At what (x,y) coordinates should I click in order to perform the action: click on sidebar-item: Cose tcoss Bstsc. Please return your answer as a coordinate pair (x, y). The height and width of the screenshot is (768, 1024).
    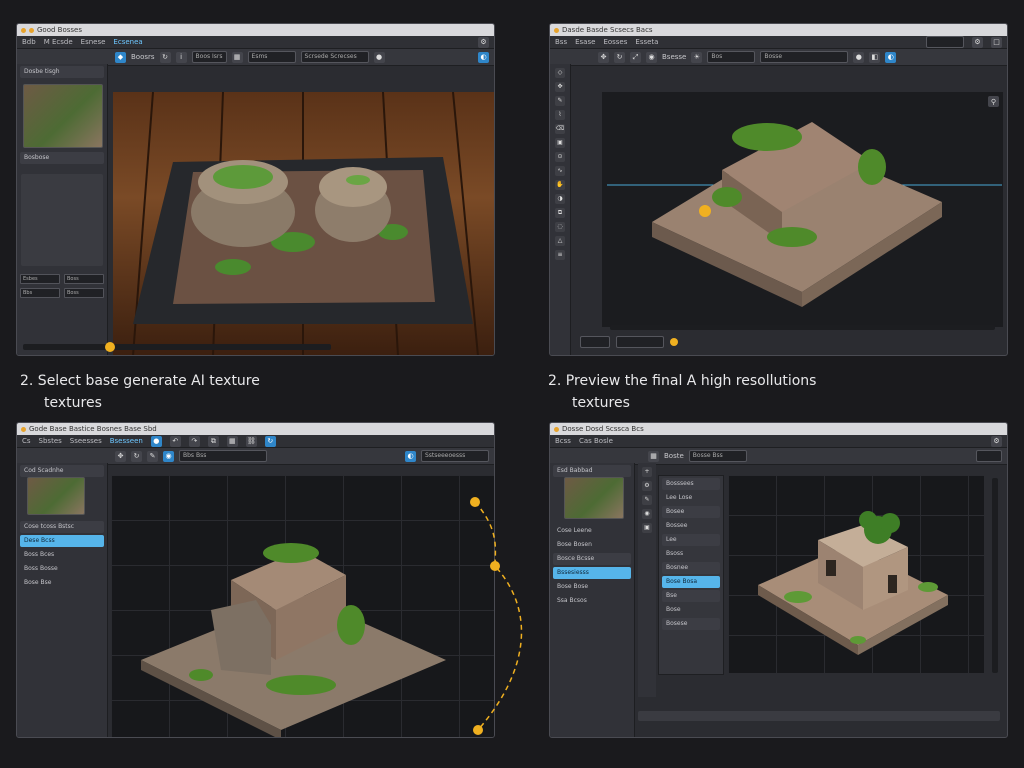
    Looking at the image, I should click on (62, 527).